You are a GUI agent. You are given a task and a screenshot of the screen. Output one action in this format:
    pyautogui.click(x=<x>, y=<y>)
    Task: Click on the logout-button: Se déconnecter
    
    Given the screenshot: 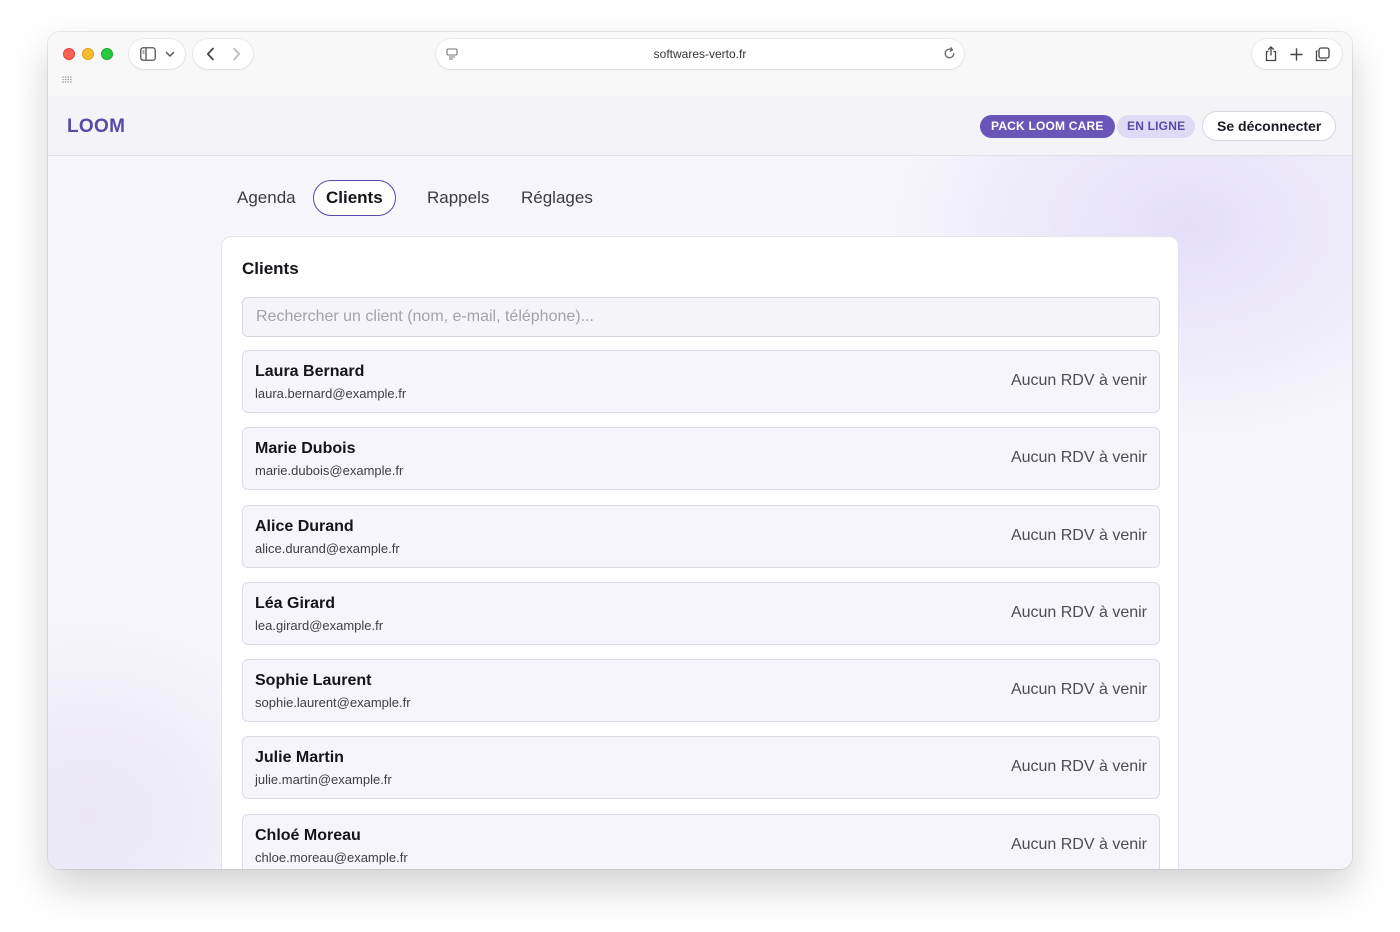 What is the action you would take?
    pyautogui.click(x=1269, y=126)
    